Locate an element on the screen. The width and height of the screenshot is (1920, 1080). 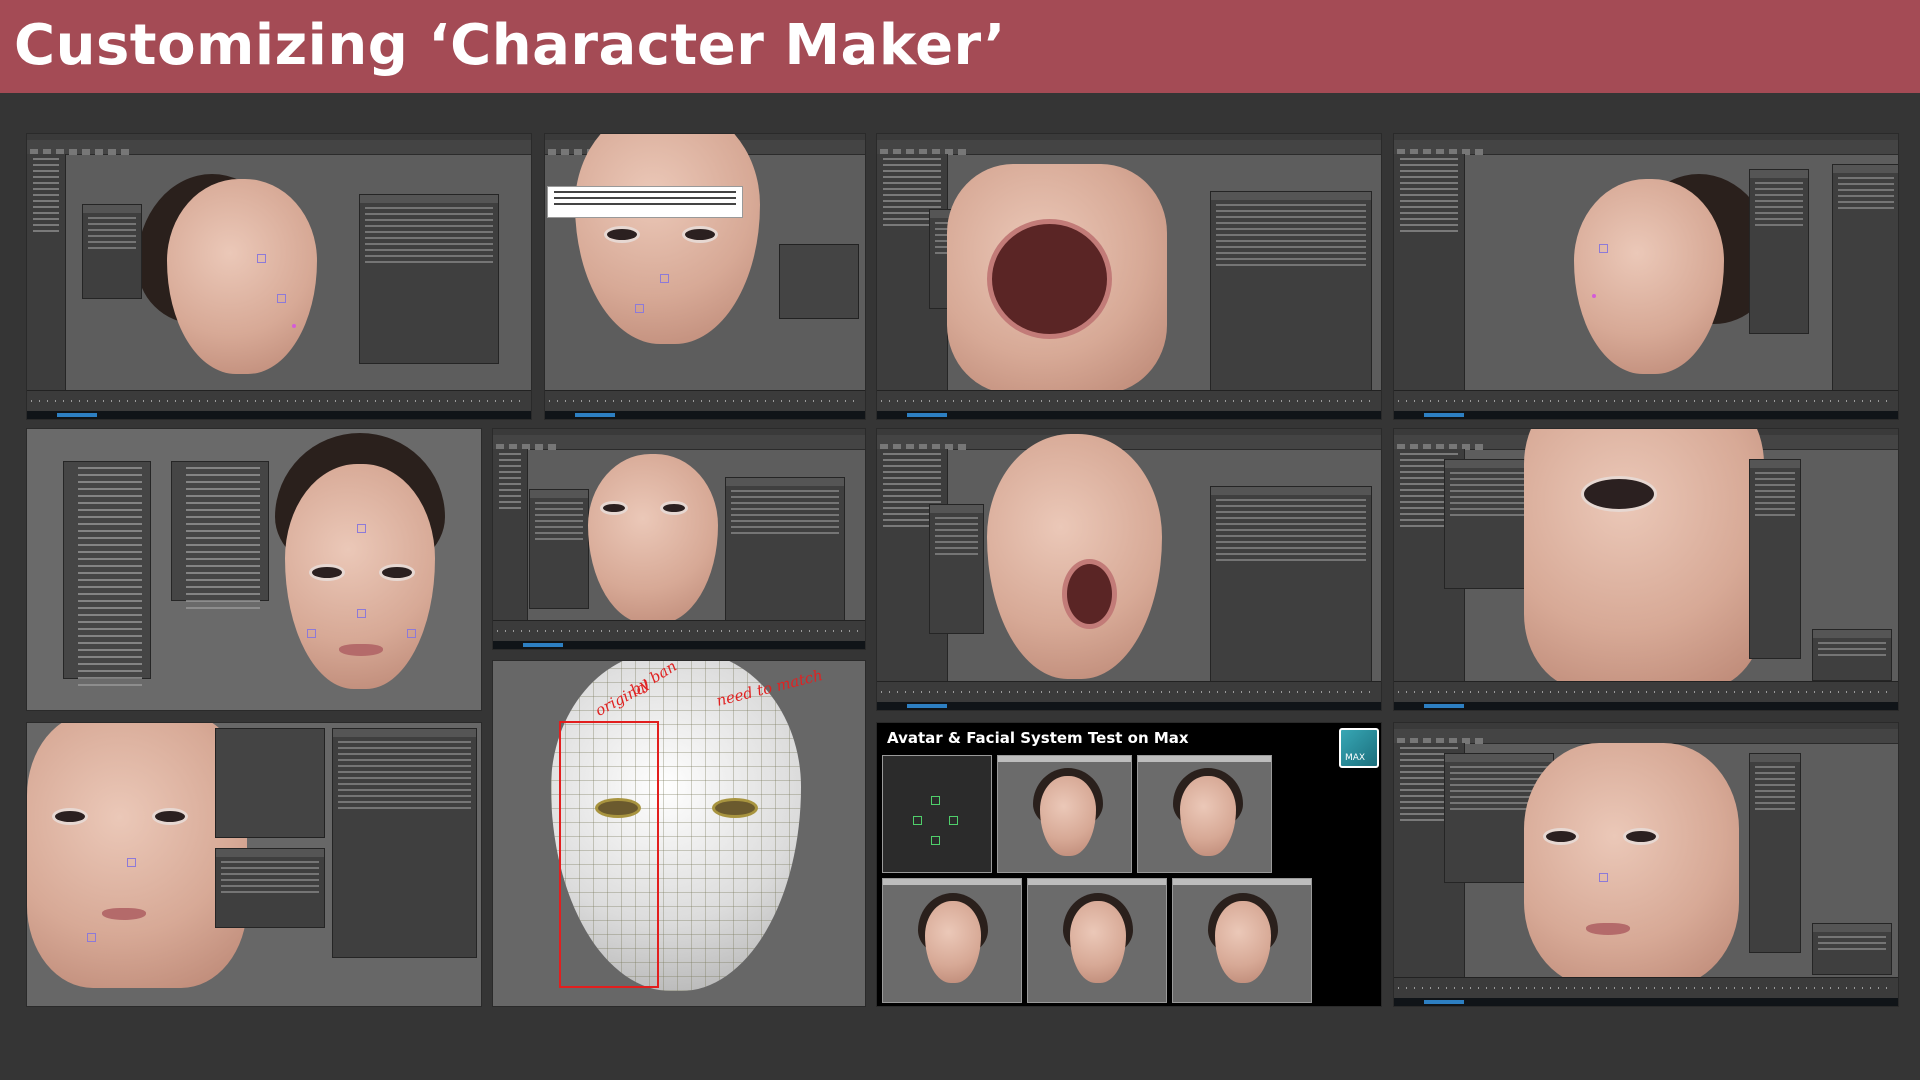
screenshot-face-controller-editor is located at coordinates (254, 864).